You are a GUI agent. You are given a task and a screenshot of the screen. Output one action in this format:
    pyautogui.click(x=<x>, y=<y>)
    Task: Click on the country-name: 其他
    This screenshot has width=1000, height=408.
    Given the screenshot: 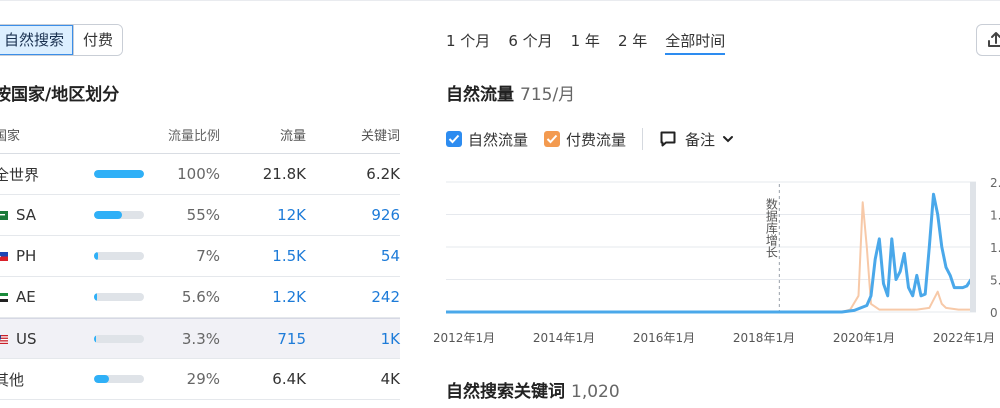 What is the action you would take?
    pyautogui.click(x=12, y=379)
    